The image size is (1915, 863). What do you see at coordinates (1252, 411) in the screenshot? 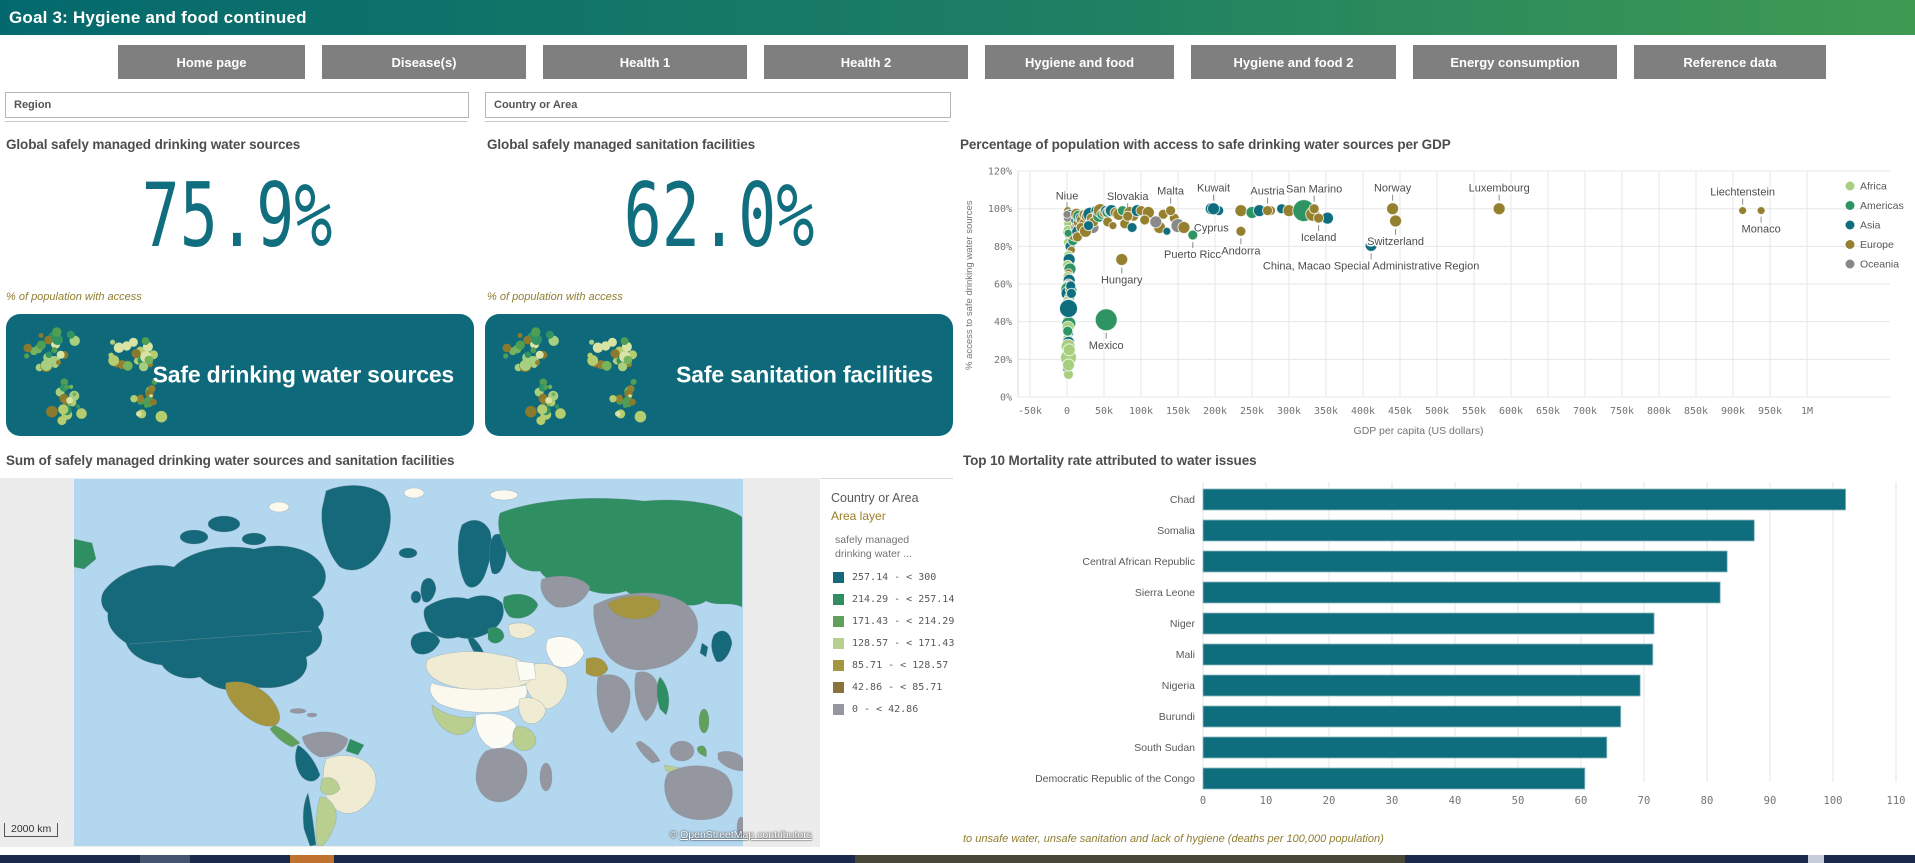
I see `svg-text: 250k` at bounding box center [1252, 411].